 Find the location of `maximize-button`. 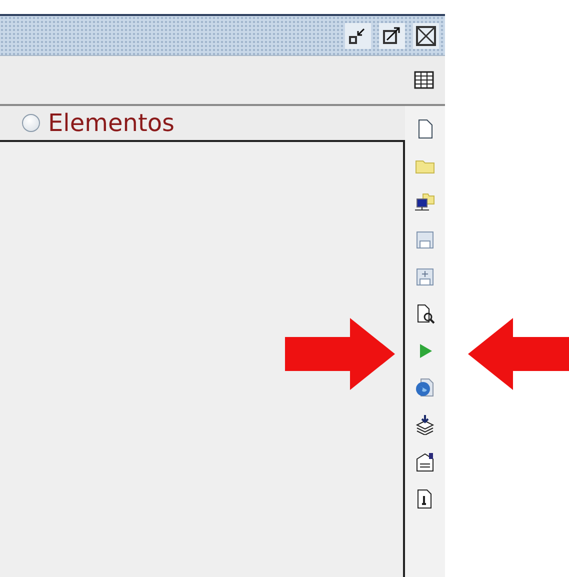

maximize-button is located at coordinates (392, 35).